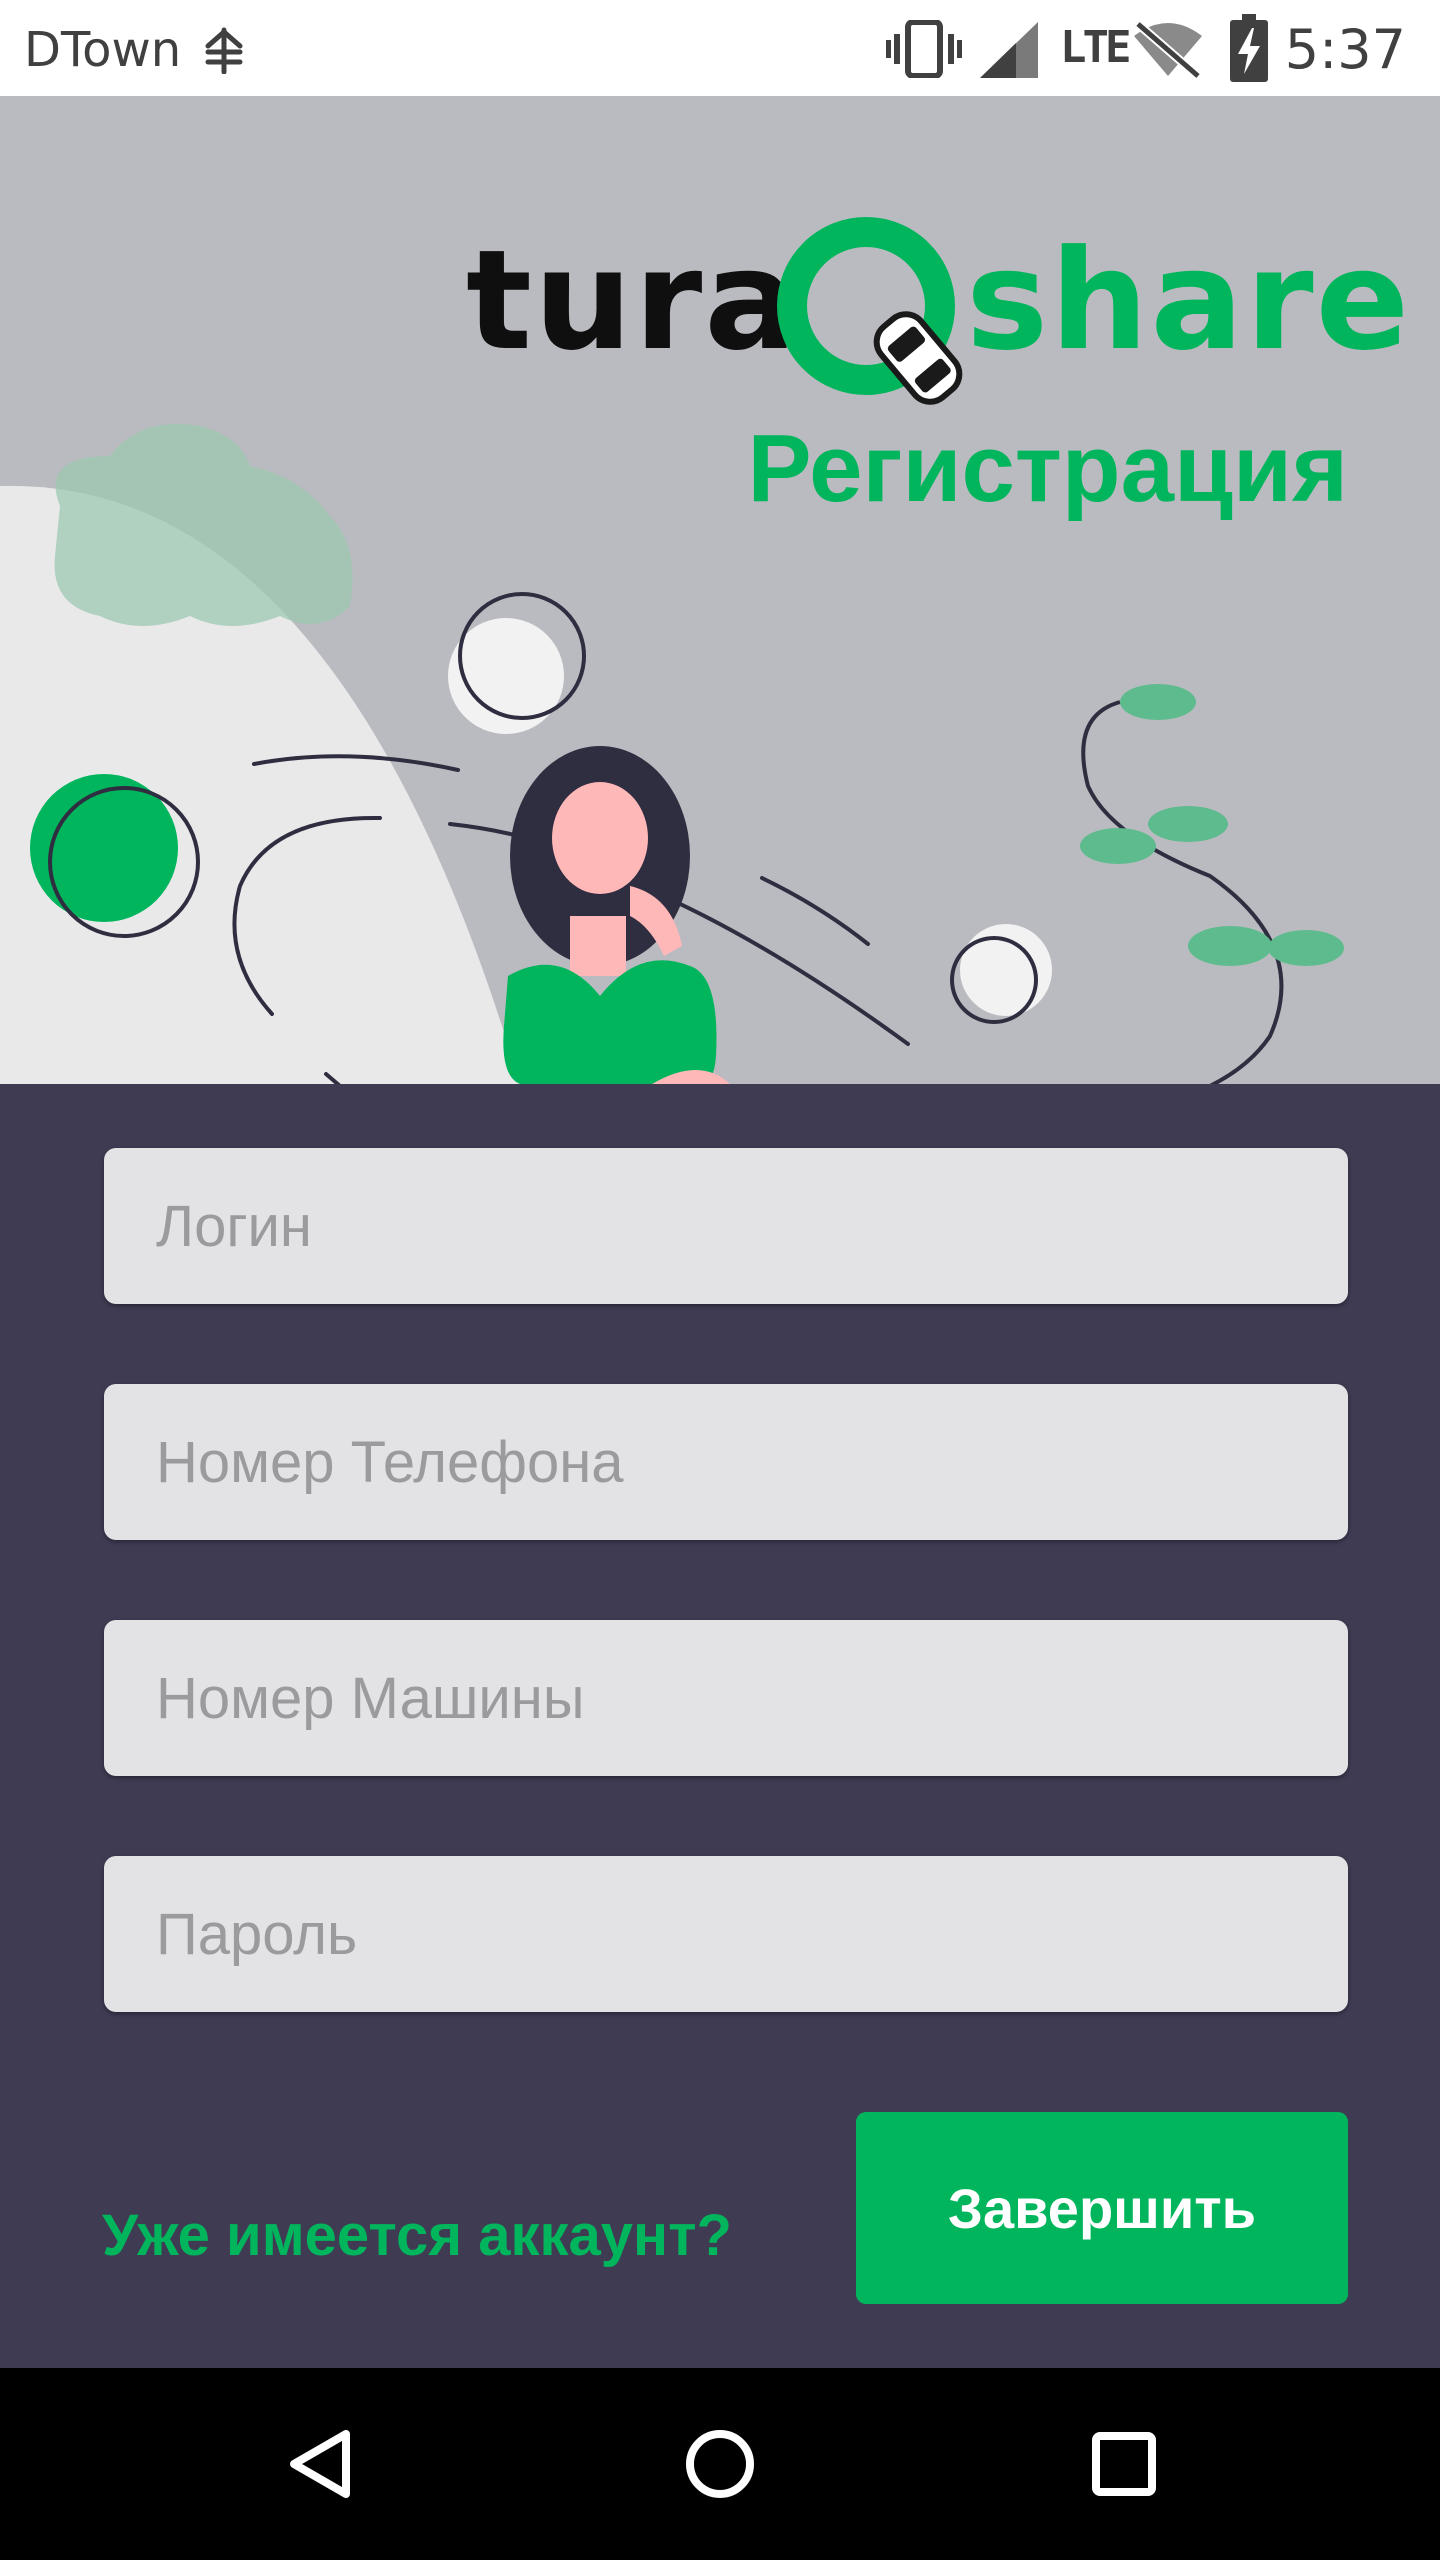 The width and height of the screenshot is (1440, 2560). Describe the element at coordinates (1102, 2208) in the screenshot. I see `finish-button: Завершить` at that location.